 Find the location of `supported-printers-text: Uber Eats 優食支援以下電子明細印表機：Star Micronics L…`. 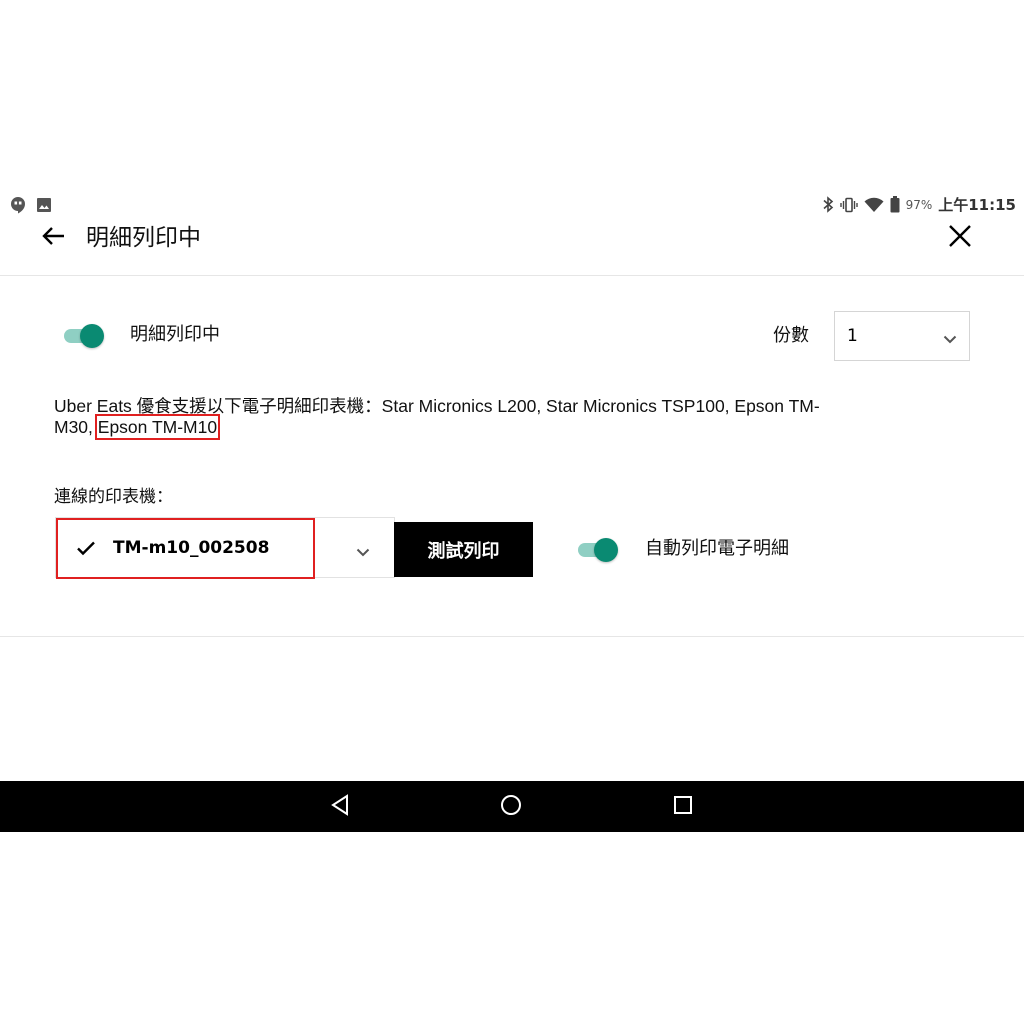

supported-printers-text: Uber Eats 優食支援以下電子明細印表機：Star Micronics L… is located at coordinates (444, 418).